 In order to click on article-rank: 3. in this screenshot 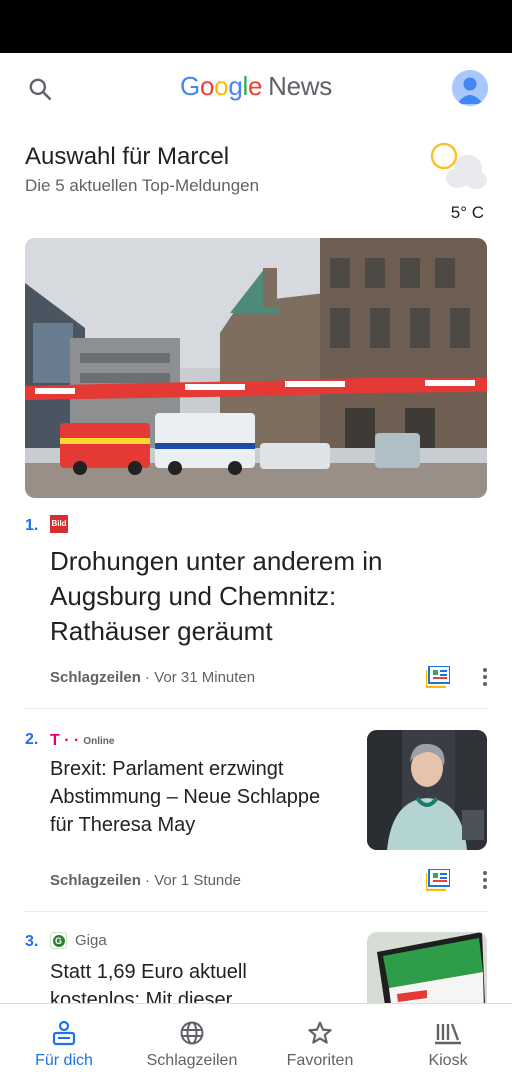, I will do `click(32, 941)`.